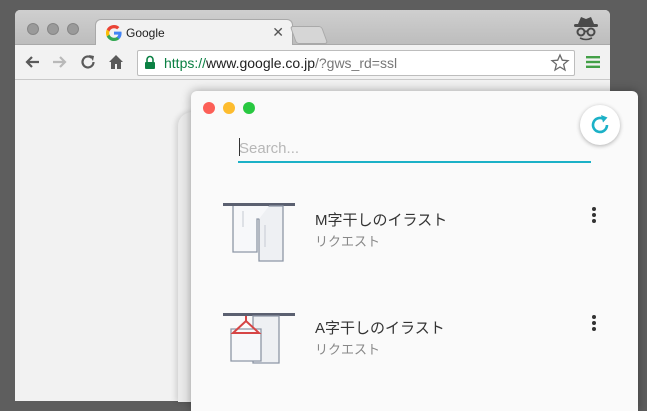 This screenshot has height=411, width=647. What do you see at coordinates (53, 29) in the screenshot?
I see `window-minimize-button` at bounding box center [53, 29].